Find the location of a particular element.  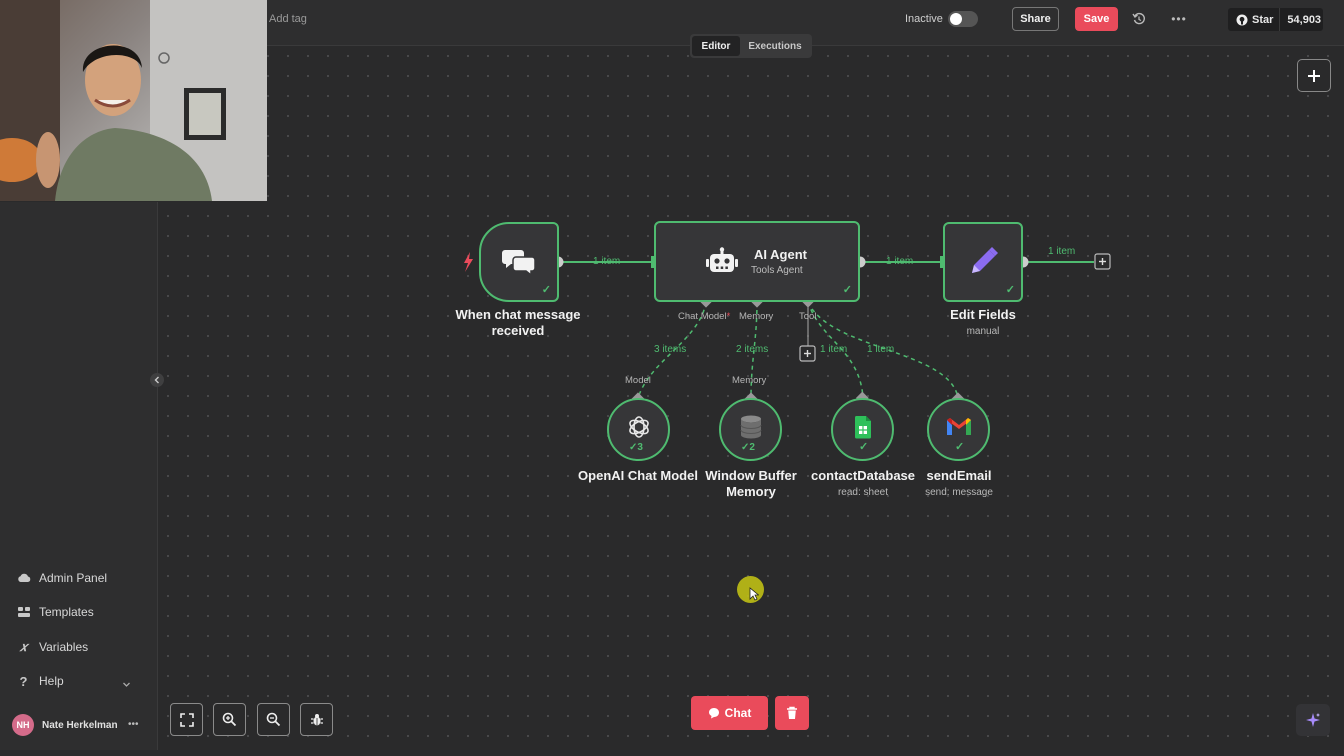

robot-icon is located at coordinates (722, 259).